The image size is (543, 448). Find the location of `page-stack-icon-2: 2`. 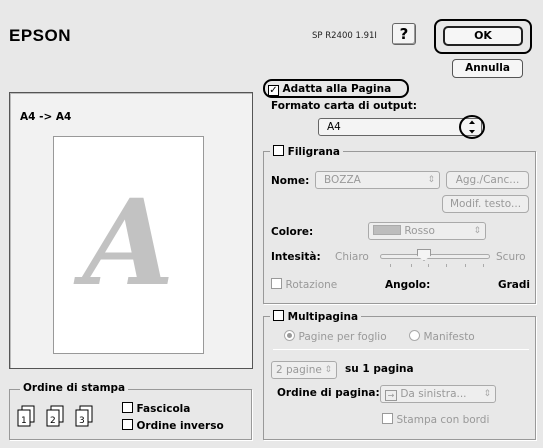

page-stack-icon-2: 2 is located at coordinates (55, 416).